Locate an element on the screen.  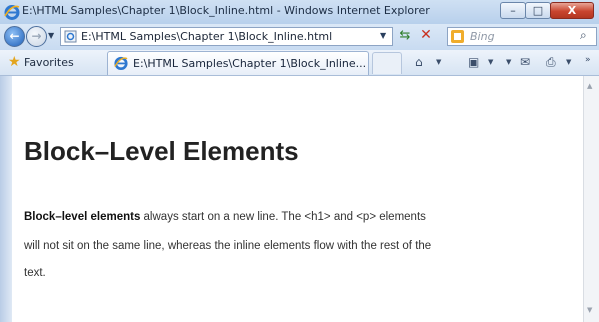
window-left-border is located at coordinates (6, 199).